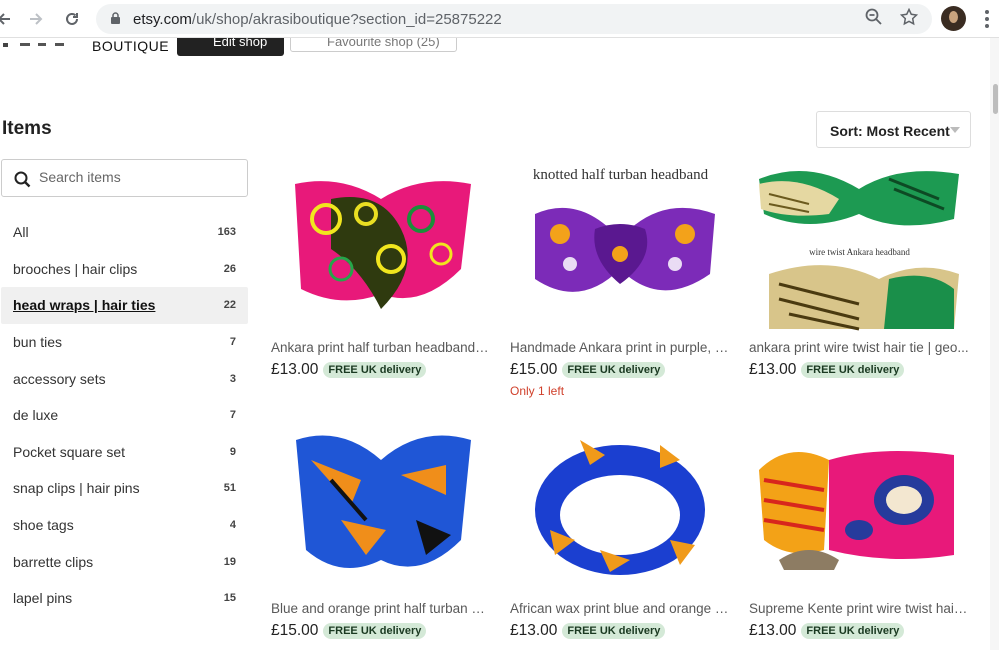  Describe the element at coordinates (40, 42) in the screenshot. I see `shop-logo-graphic` at that location.